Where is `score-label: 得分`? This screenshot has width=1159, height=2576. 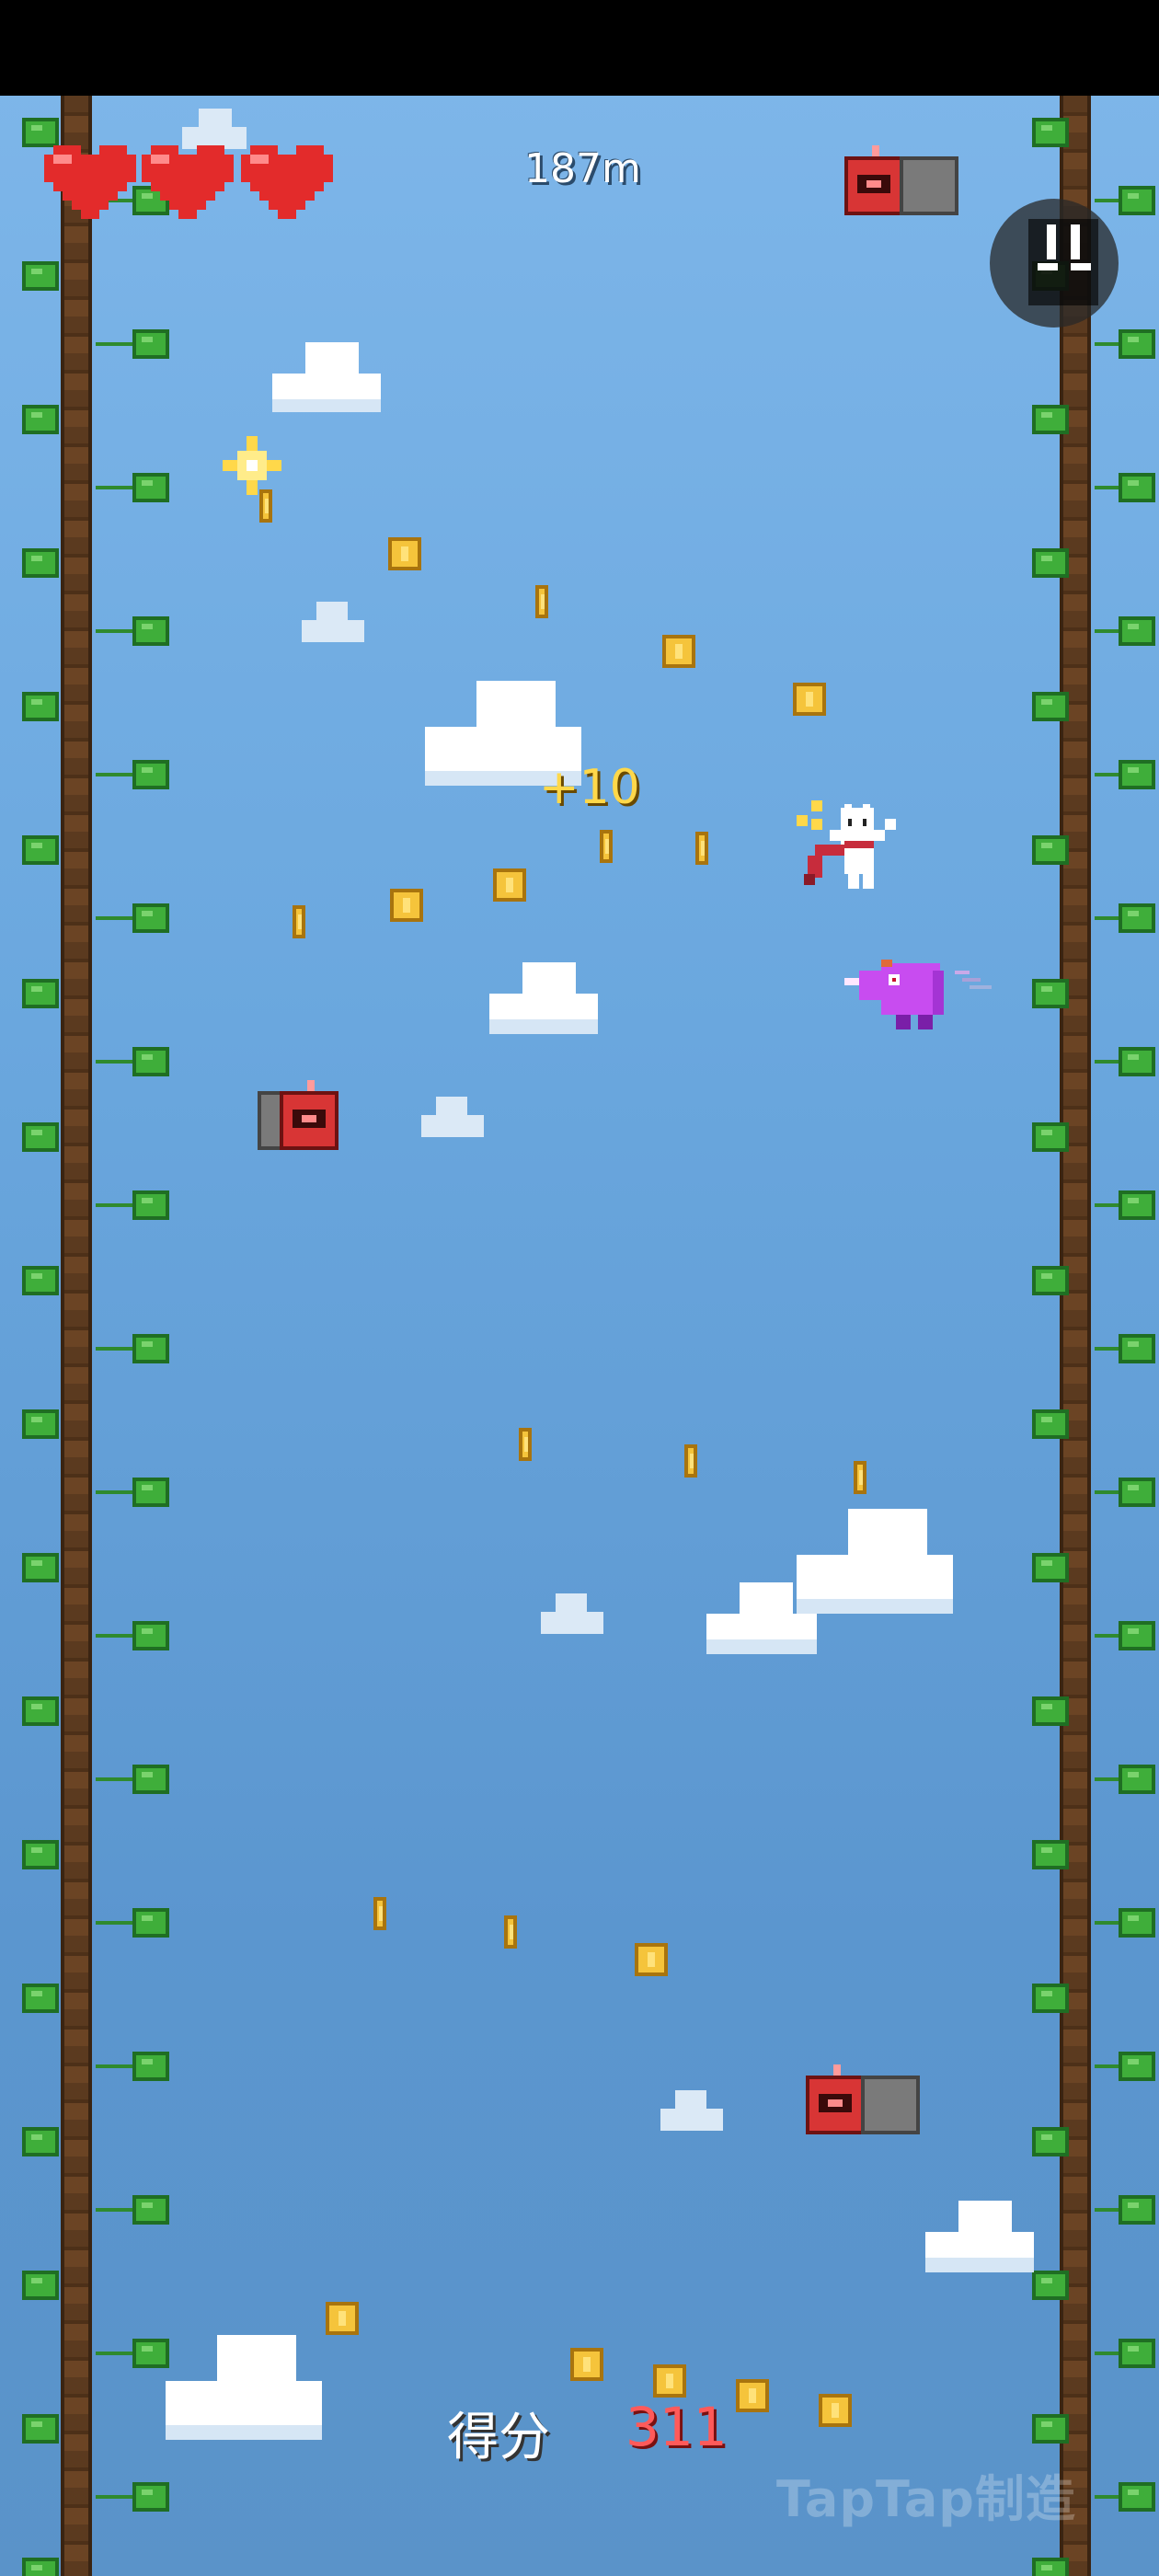
score-label: 得分 is located at coordinates (498, 2437).